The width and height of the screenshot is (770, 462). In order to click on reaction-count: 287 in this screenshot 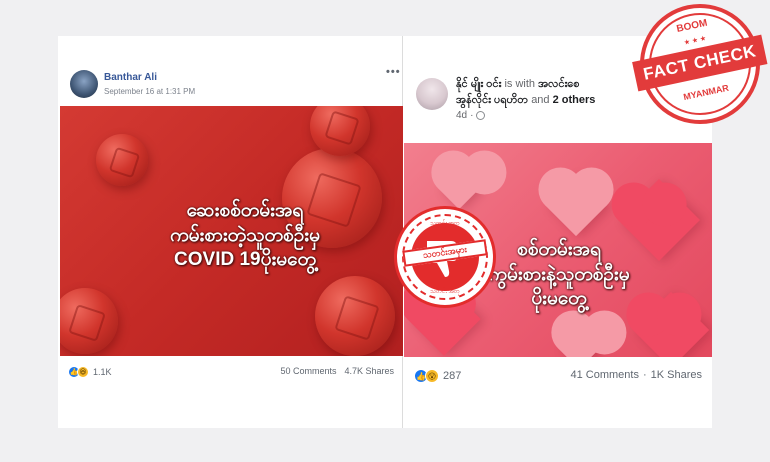, I will do `click(452, 376)`.